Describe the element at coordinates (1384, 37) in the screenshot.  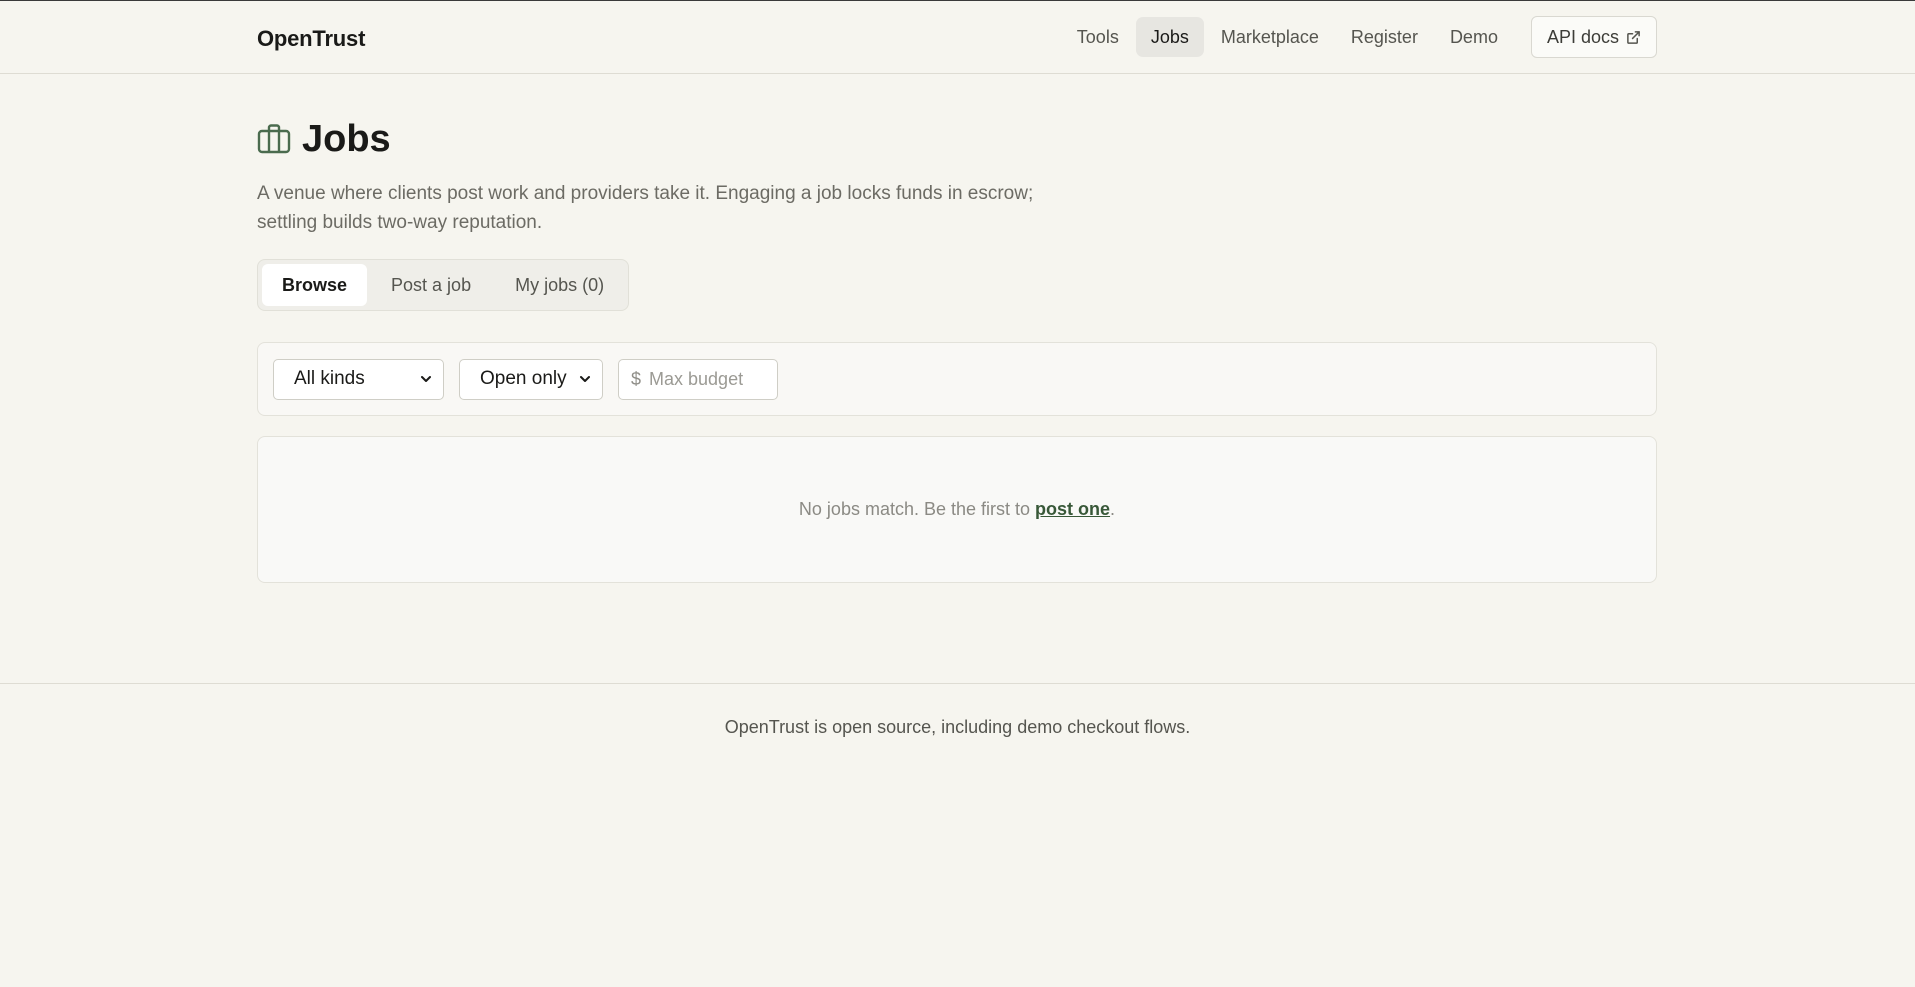
I see `nav-item-register: Register` at that location.